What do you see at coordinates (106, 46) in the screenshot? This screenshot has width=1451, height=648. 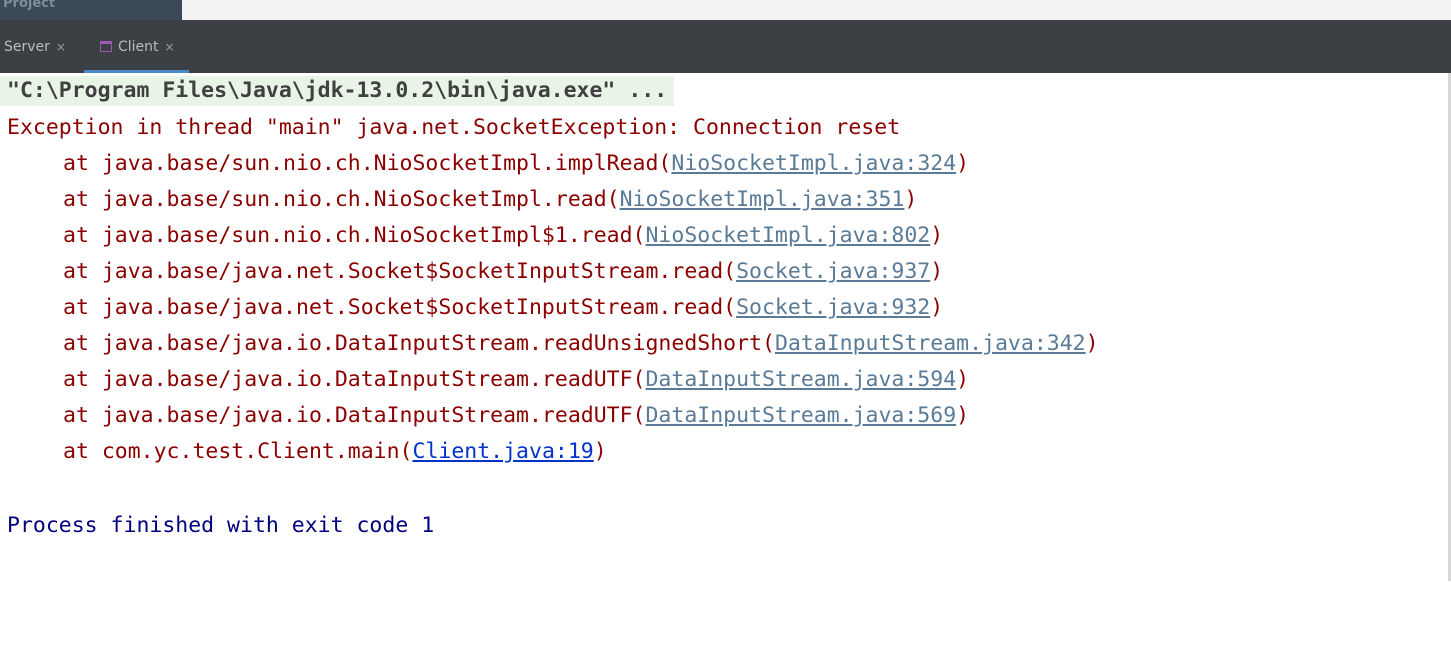 I see `window-icon` at bounding box center [106, 46].